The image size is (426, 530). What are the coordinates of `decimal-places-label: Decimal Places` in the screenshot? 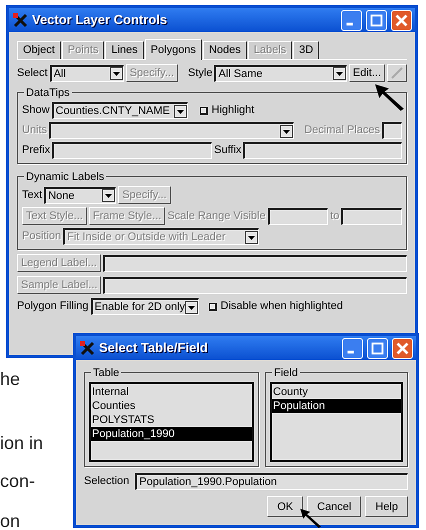 It's located at (342, 130).